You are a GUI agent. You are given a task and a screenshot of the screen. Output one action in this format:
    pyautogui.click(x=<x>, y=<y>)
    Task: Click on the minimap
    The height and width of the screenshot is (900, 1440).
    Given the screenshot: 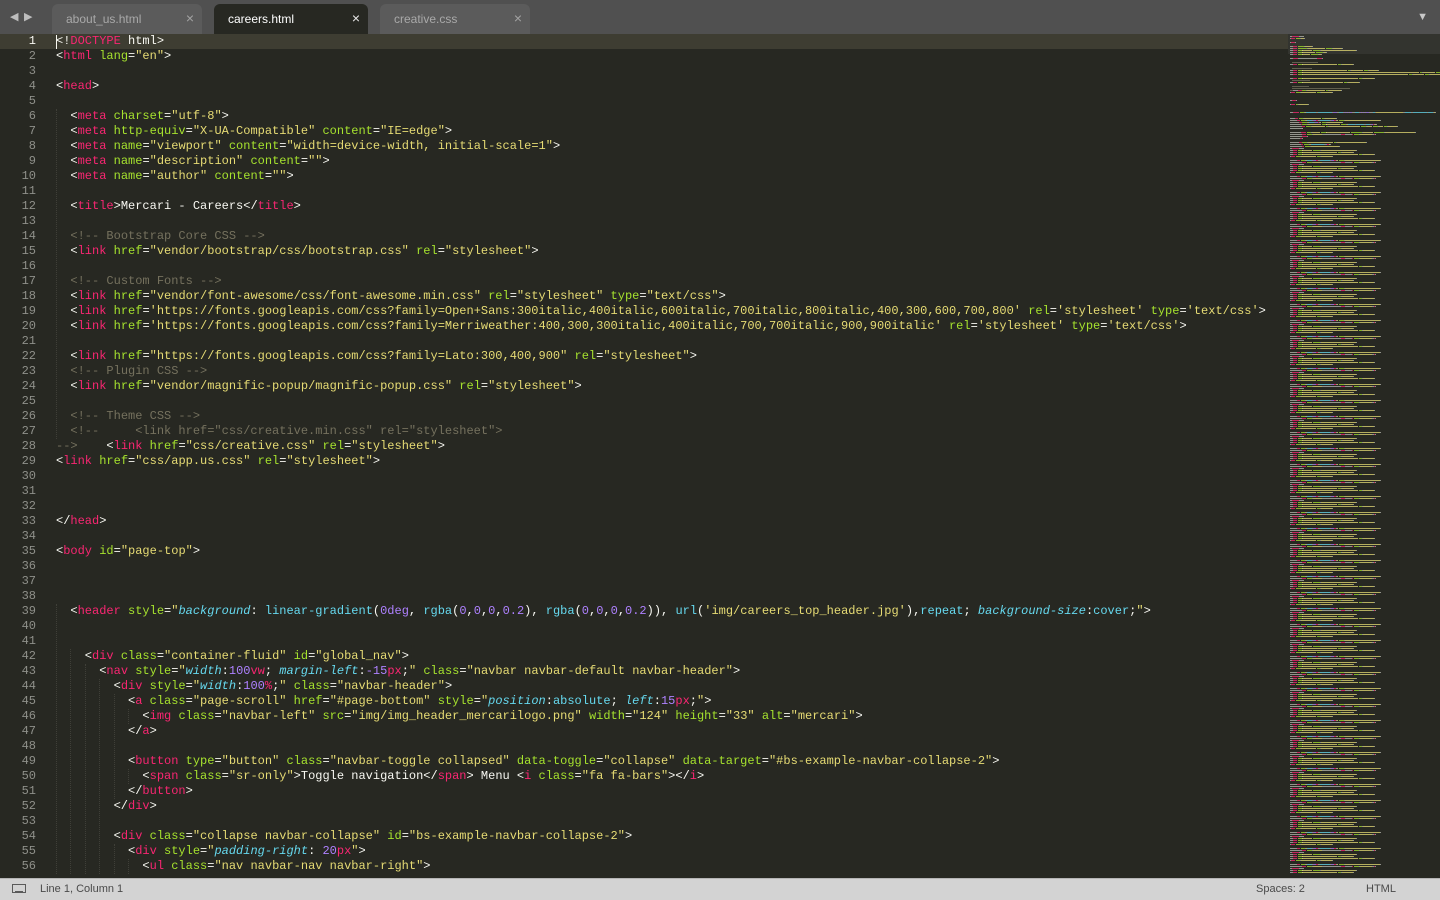 What is the action you would take?
    pyautogui.click(x=1364, y=456)
    